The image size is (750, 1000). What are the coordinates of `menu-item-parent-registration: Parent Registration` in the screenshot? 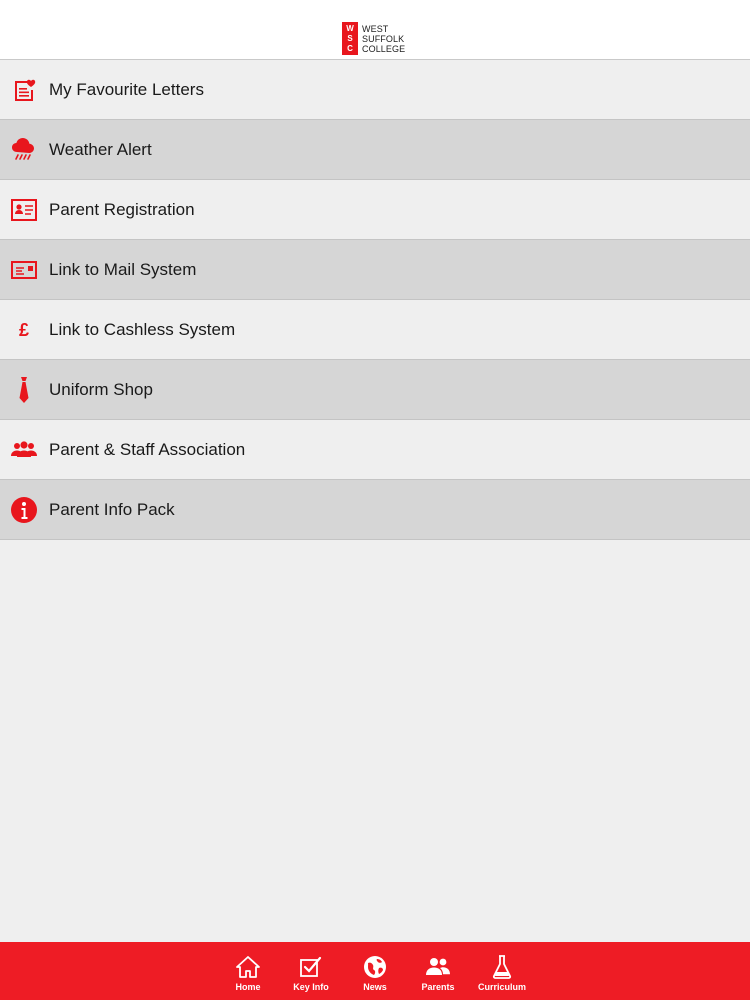 It's located at (375, 210).